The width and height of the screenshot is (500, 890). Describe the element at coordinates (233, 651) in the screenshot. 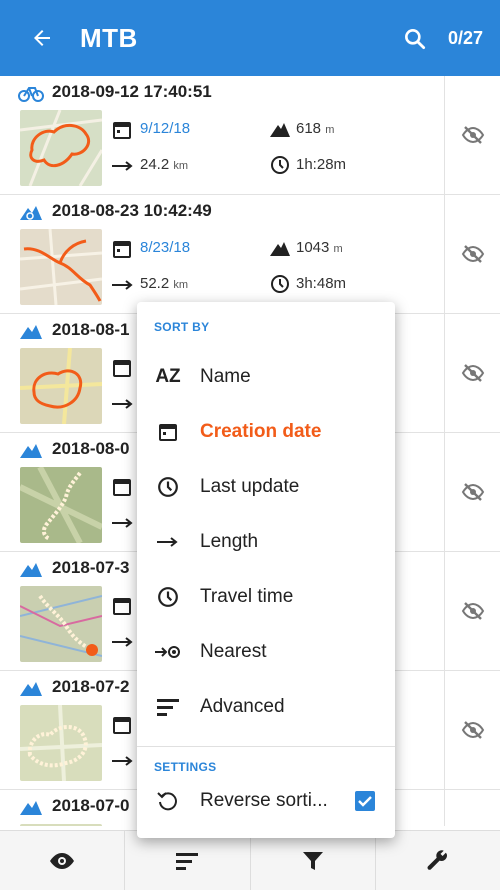

I see `sort-option-label: Nearest` at that location.